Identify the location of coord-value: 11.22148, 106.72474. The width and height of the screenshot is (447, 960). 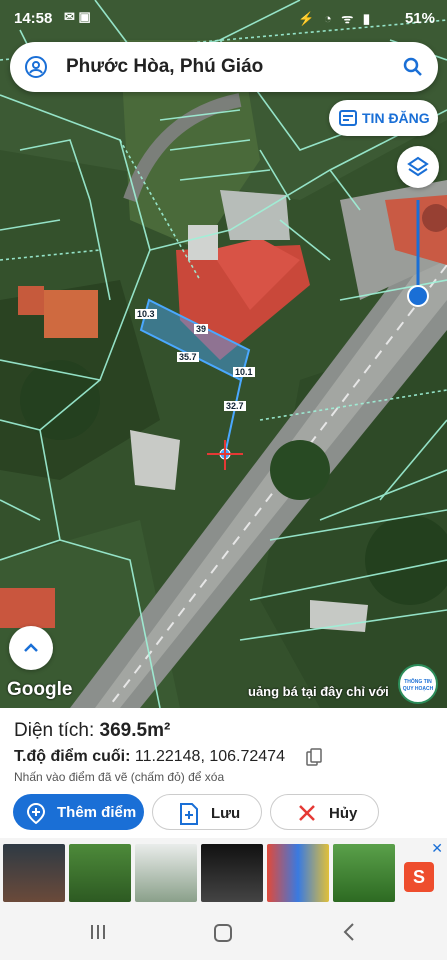
(209, 756).